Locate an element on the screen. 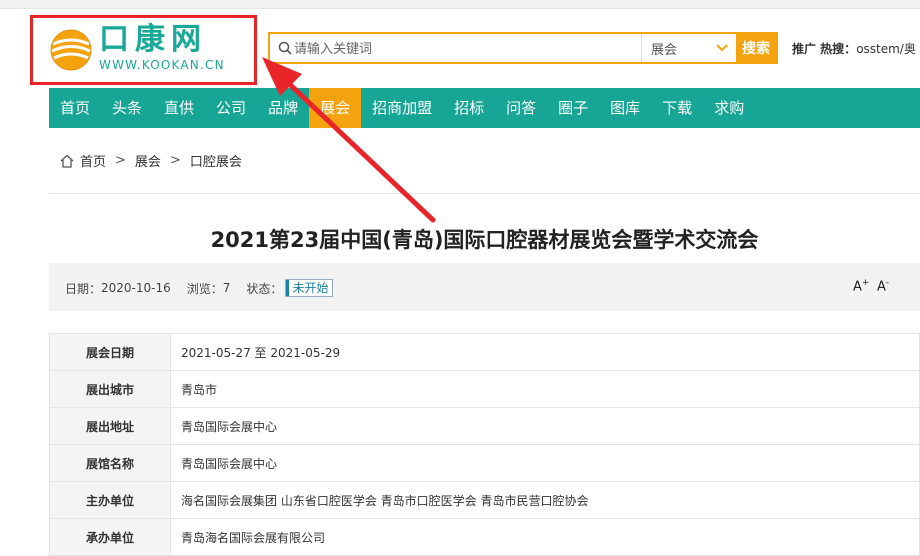 The height and width of the screenshot is (556, 920). nav-item-gallery: 图库 is located at coordinates (625, 108).